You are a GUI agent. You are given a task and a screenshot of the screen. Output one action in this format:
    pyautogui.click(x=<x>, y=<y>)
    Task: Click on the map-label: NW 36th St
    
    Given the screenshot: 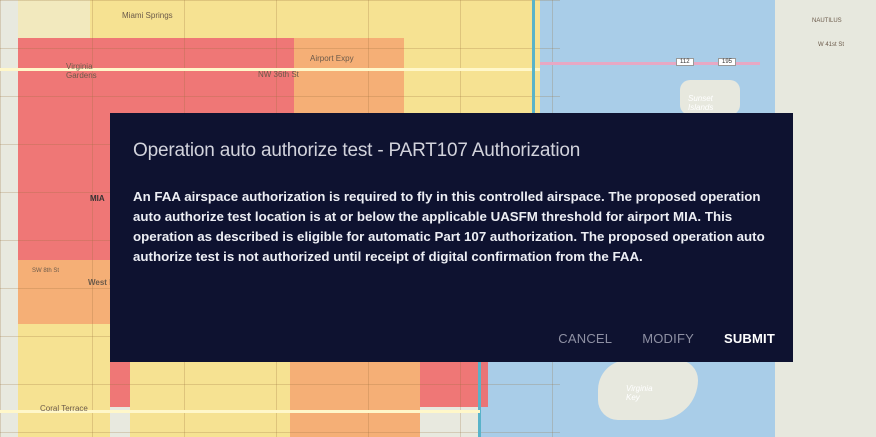 What is the action you would take?
    pyautogui.click(x=278, y=74)
    